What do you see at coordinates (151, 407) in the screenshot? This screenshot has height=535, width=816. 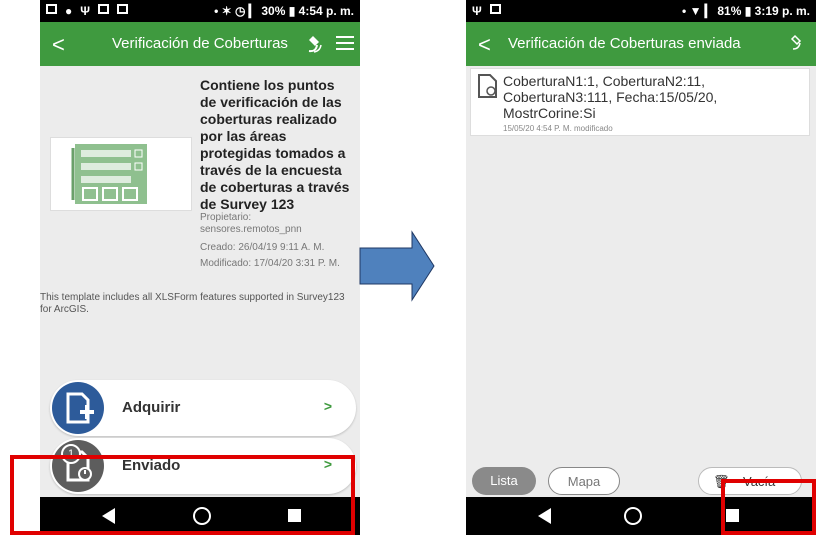 I see `acquire-label: Adquirir` at bounding box center [151, 407].